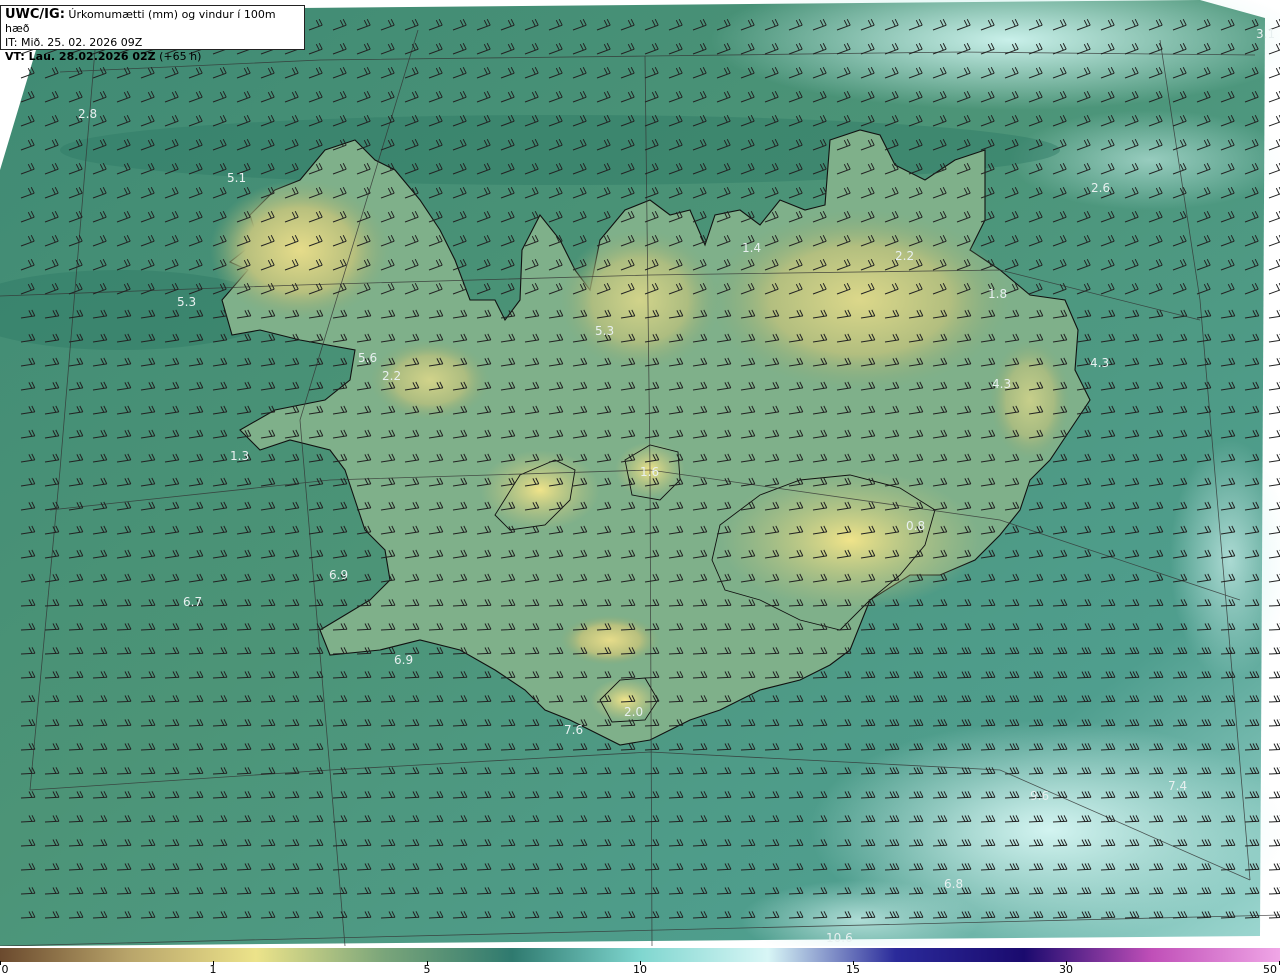 This screenshot has height=978, width=1280. What do you see at coordinates (610, 640) in the screenshot?
I see `terrain-south-highlands` at bounding box center [610, 640].